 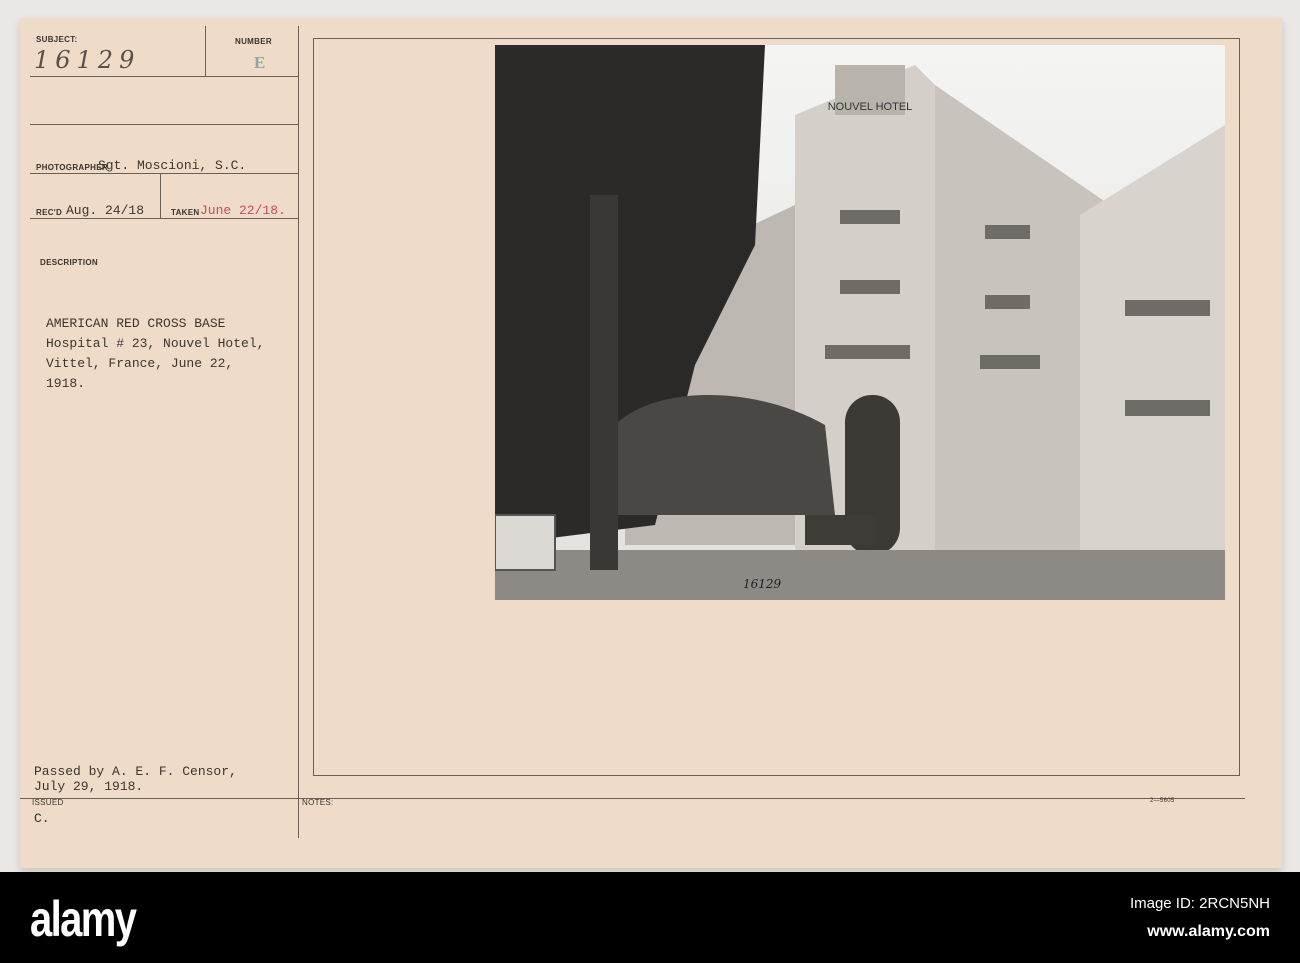 I want to click on hotel-sign: NOUVEL HOTEL, so click(x=870, y=107).